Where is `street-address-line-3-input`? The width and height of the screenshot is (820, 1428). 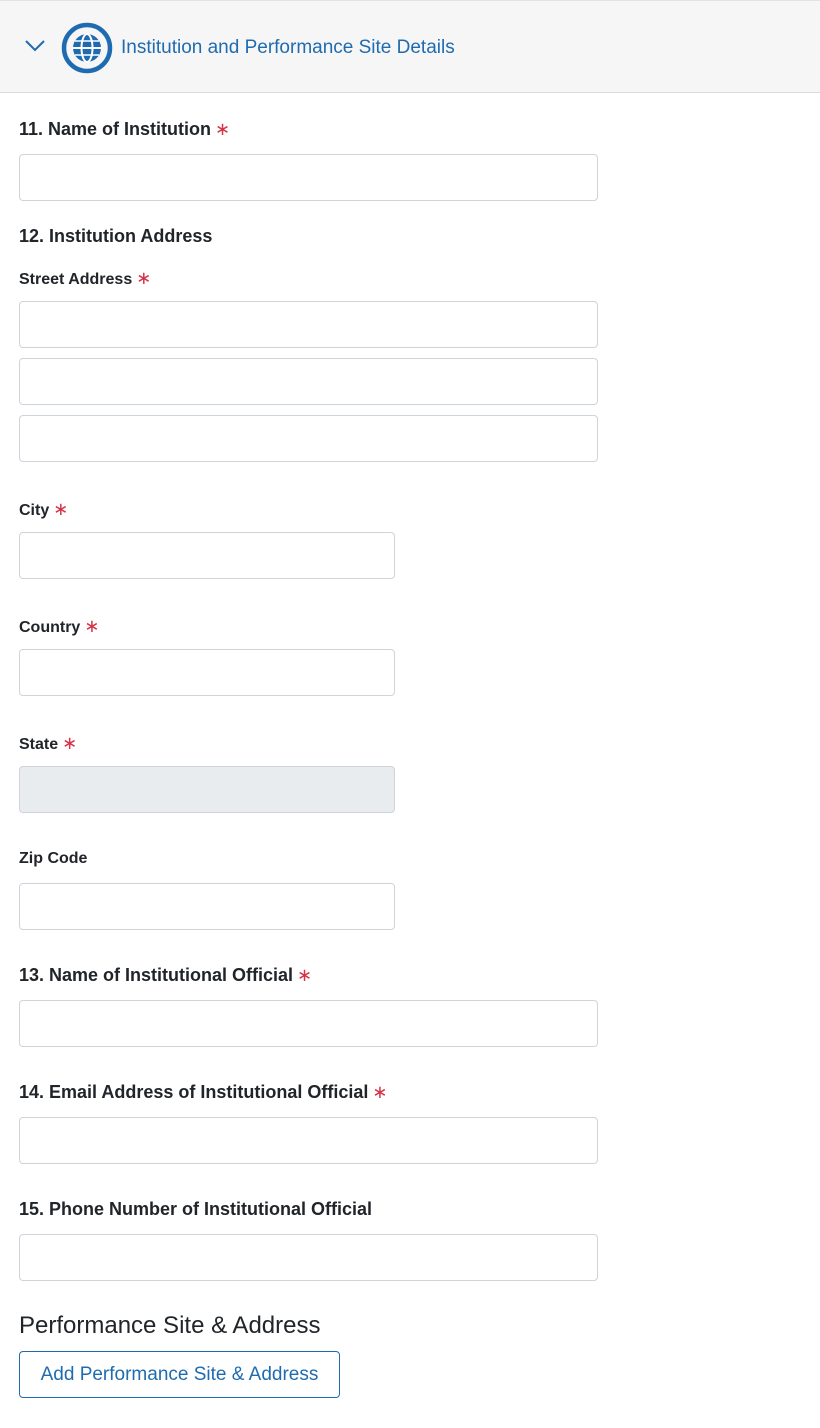 street-address-line-3-input is located at coordinates (308, 438).